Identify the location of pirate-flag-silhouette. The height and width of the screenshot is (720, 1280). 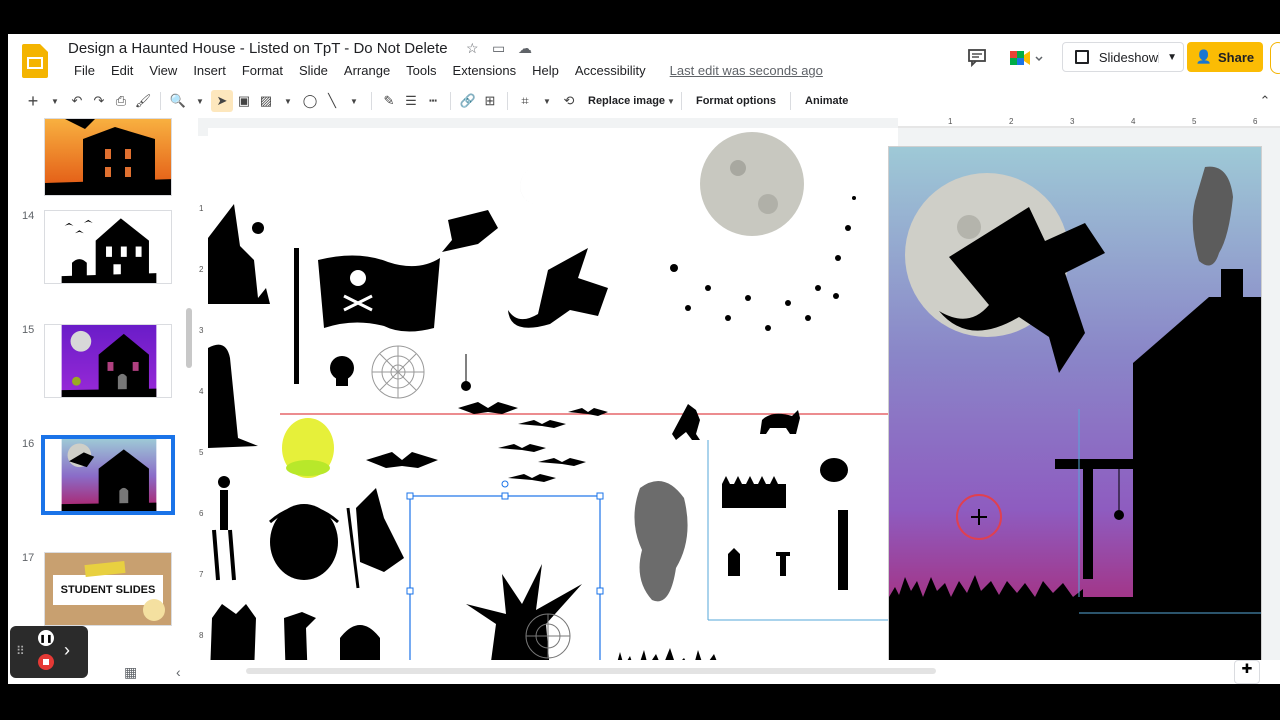
(379, 293).